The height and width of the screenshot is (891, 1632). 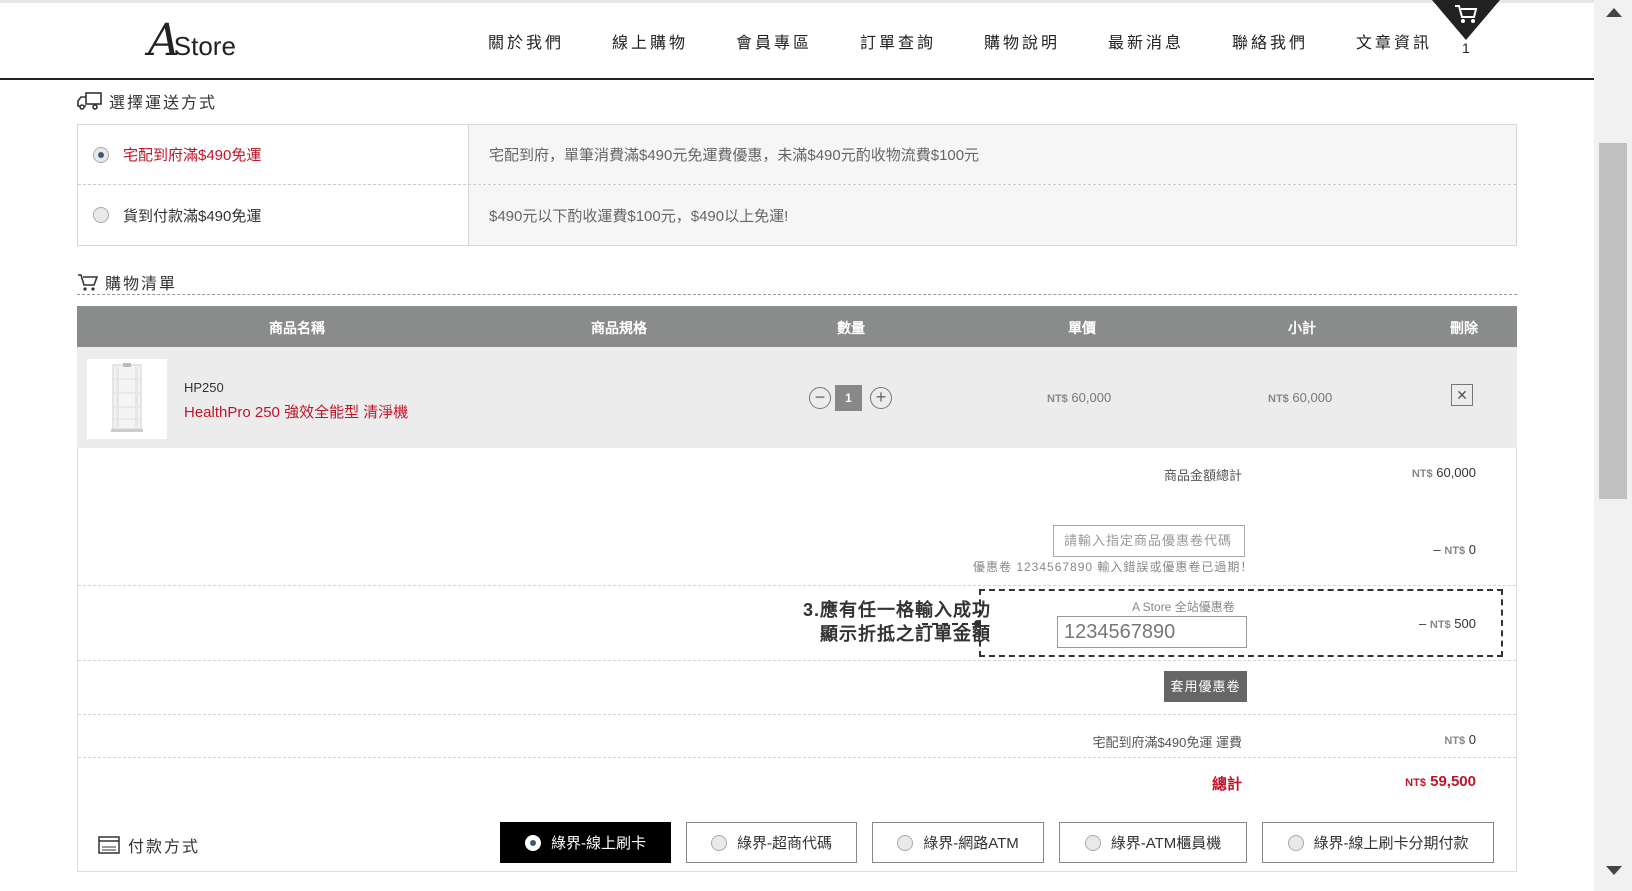 I want to click on col-subtotal: 小計, so click(x=1302, y=328).